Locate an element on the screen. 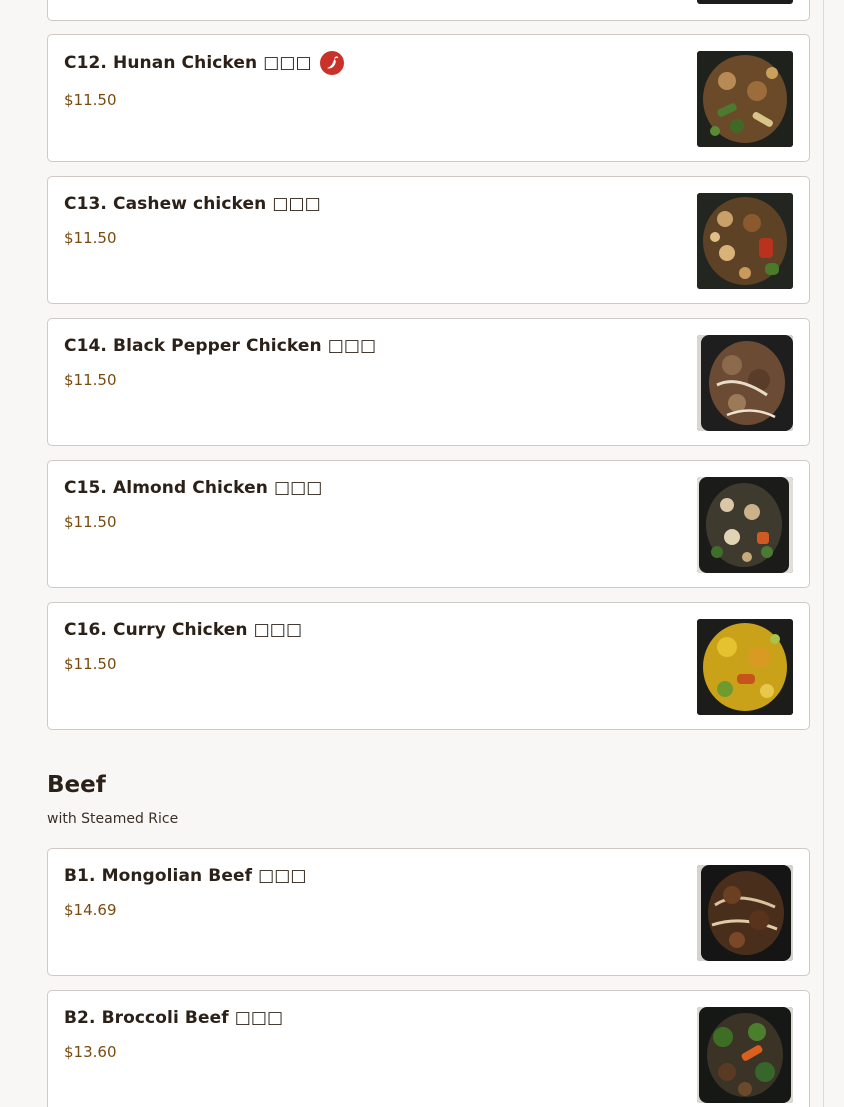 This screenshot has height=1107, width=844. section-subtitle: with Steamed Rice is located at coordinates (113, 819).